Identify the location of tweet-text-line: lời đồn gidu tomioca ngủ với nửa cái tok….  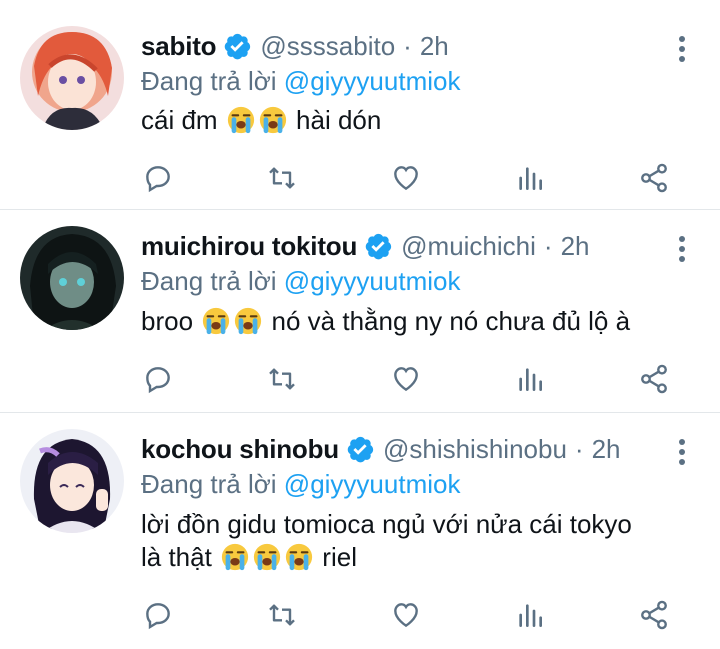
(420, 524).